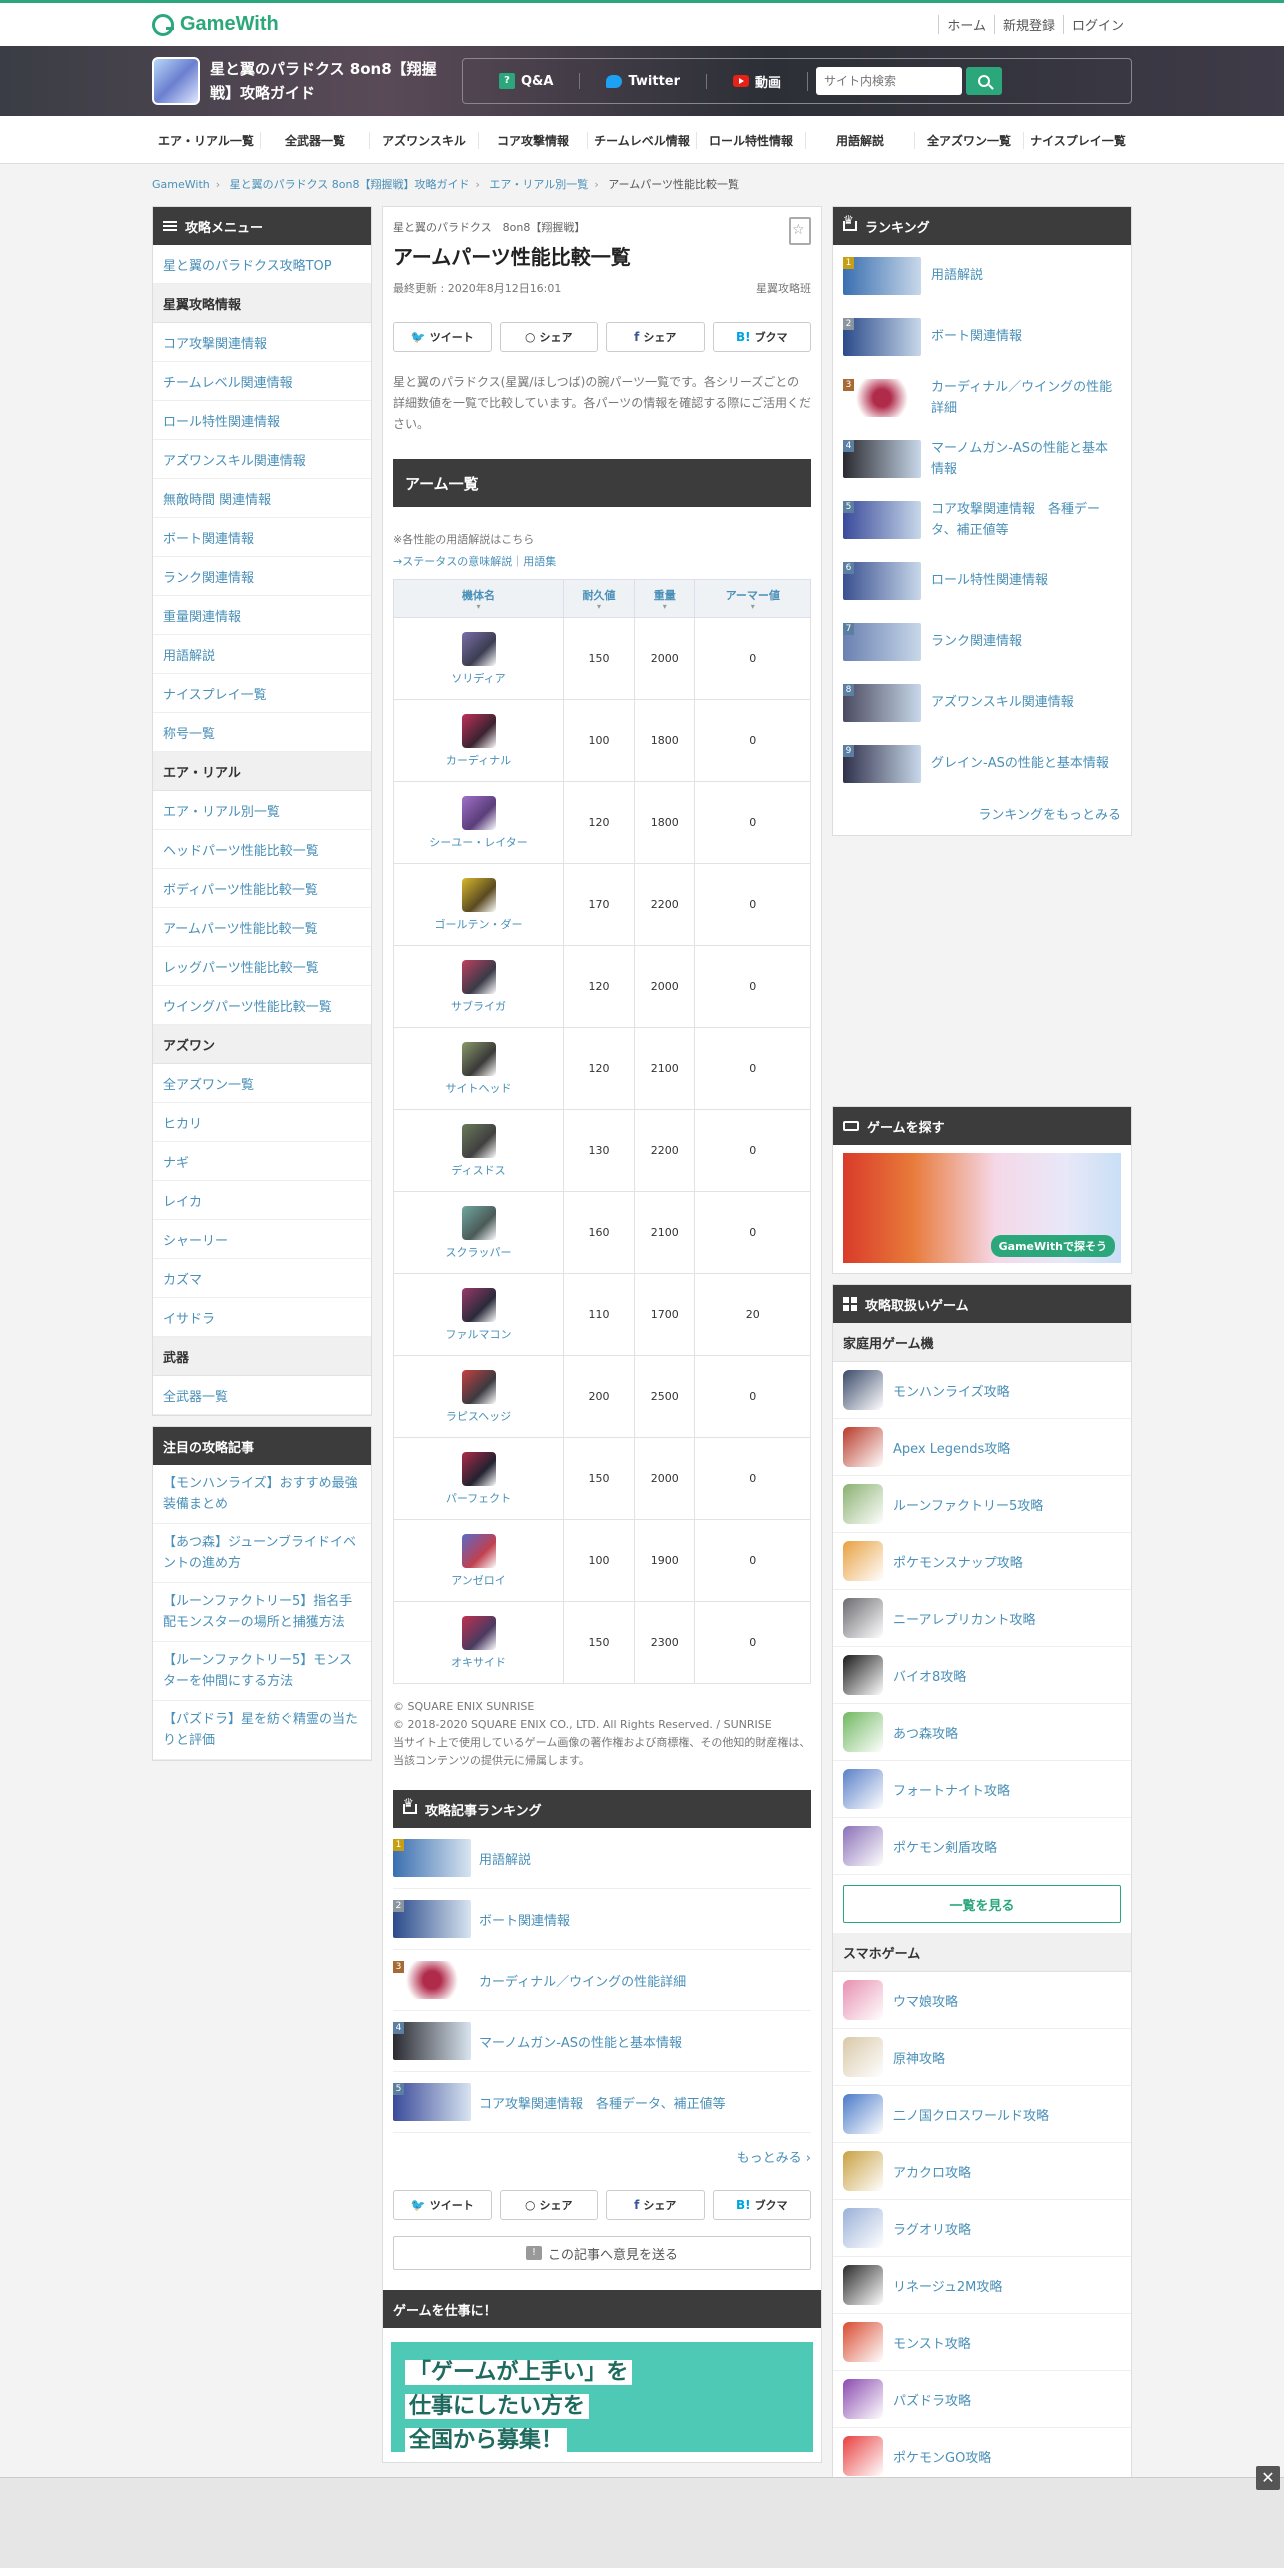 The image size is (1284, 2568). Describe the element at coordinates (442, 337) in the screenshot. I see `tweet-button: 🐦 ツイート` at that location.